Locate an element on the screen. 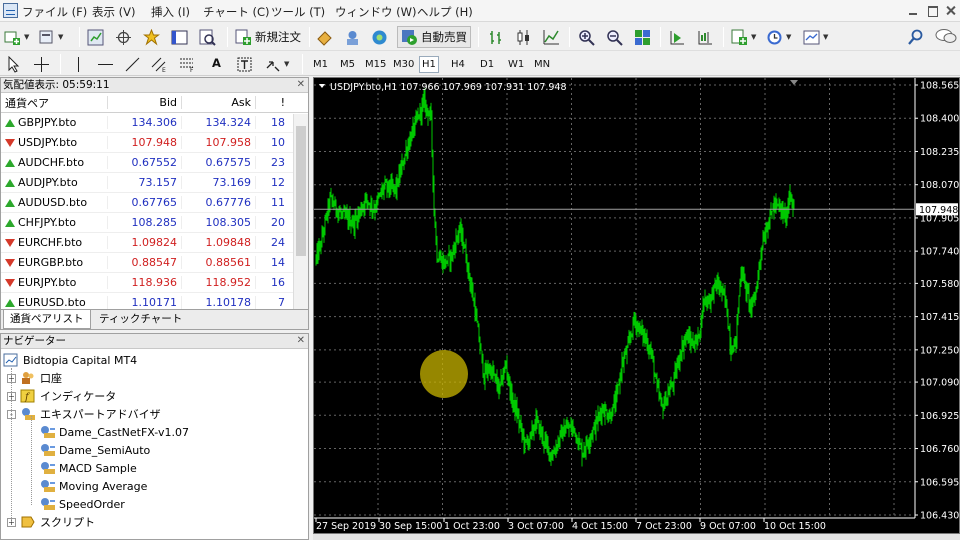 The image size is (960, 540). symbol-name: EURUSD.bto is located at coordinates (52, 302).